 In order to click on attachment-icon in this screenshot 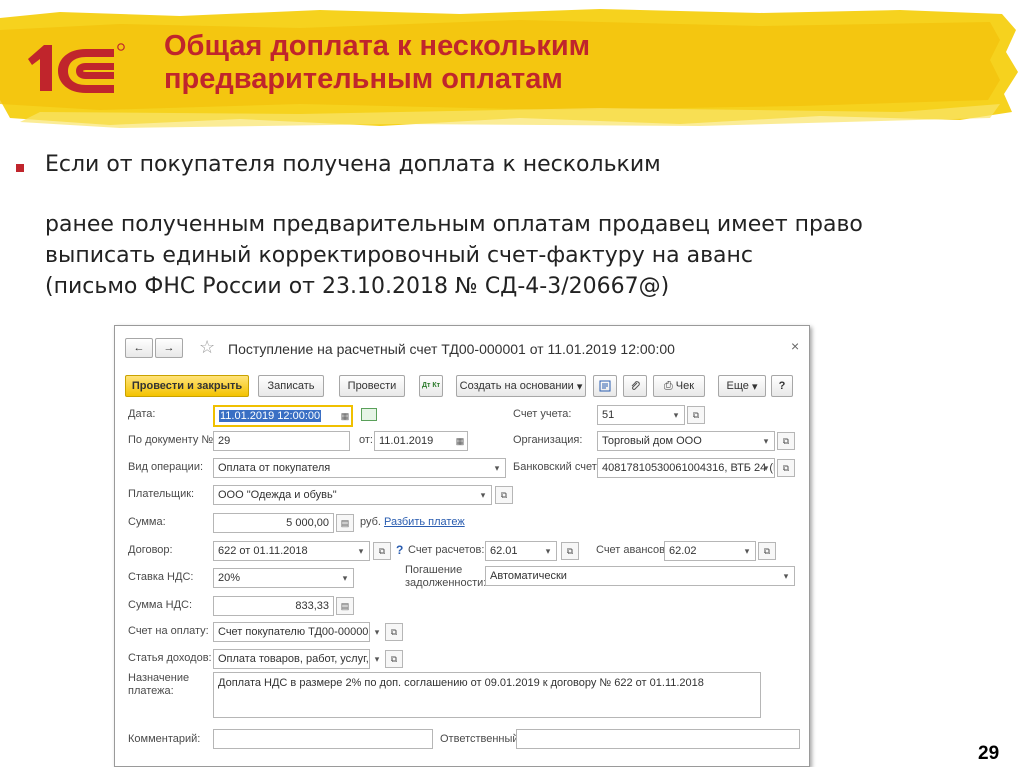, I will do `click(635, 386)`.